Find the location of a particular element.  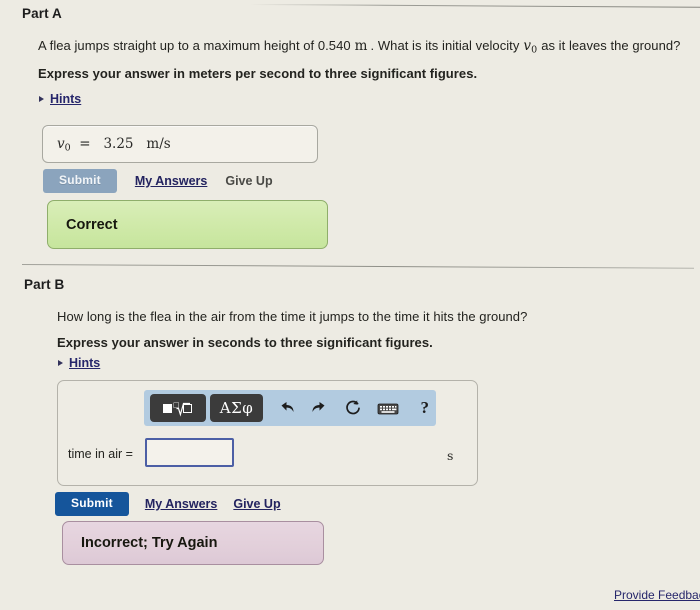

part-a-answer-value: v0 = 3.25 m/s is located at coordinates (114, 145).